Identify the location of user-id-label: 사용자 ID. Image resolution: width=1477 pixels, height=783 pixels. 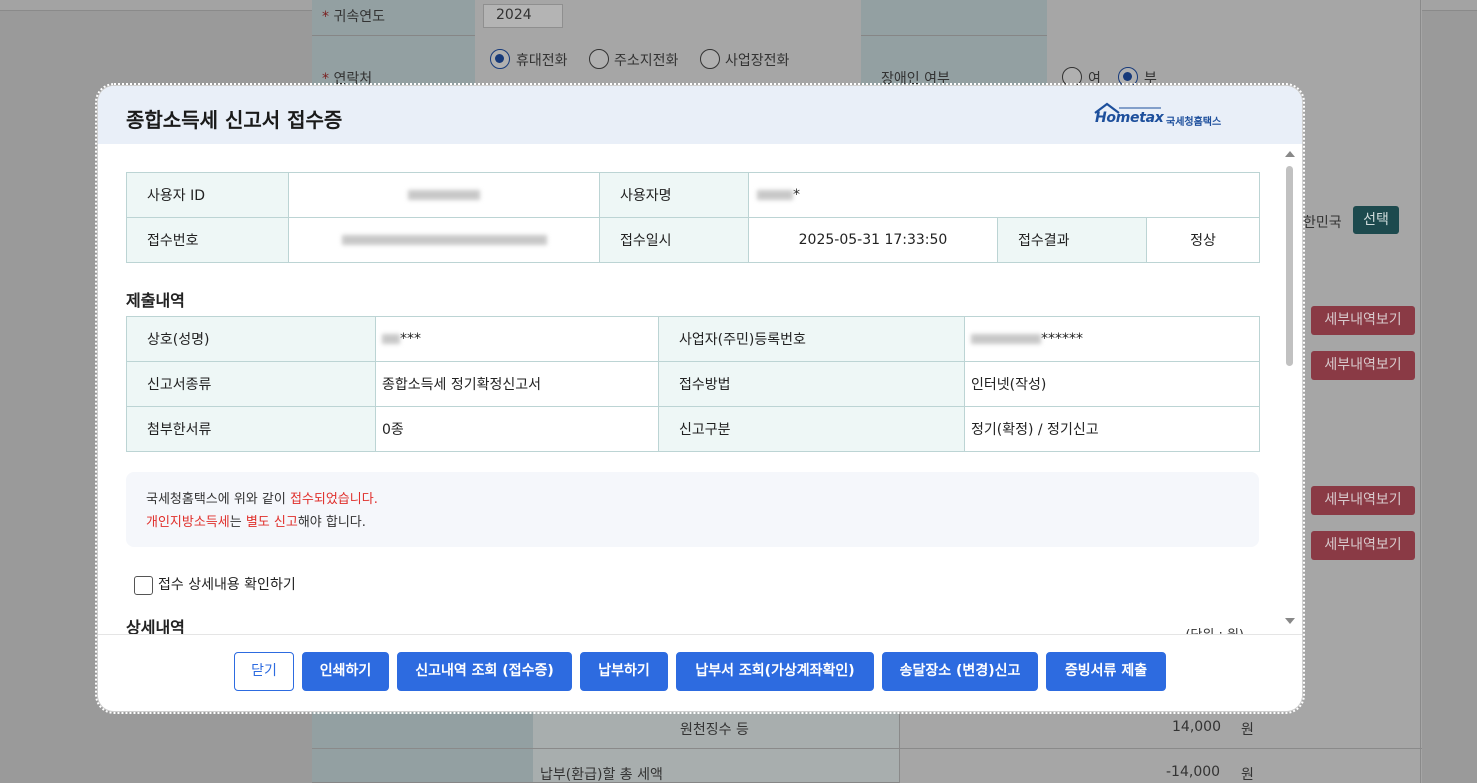
(207, 195).